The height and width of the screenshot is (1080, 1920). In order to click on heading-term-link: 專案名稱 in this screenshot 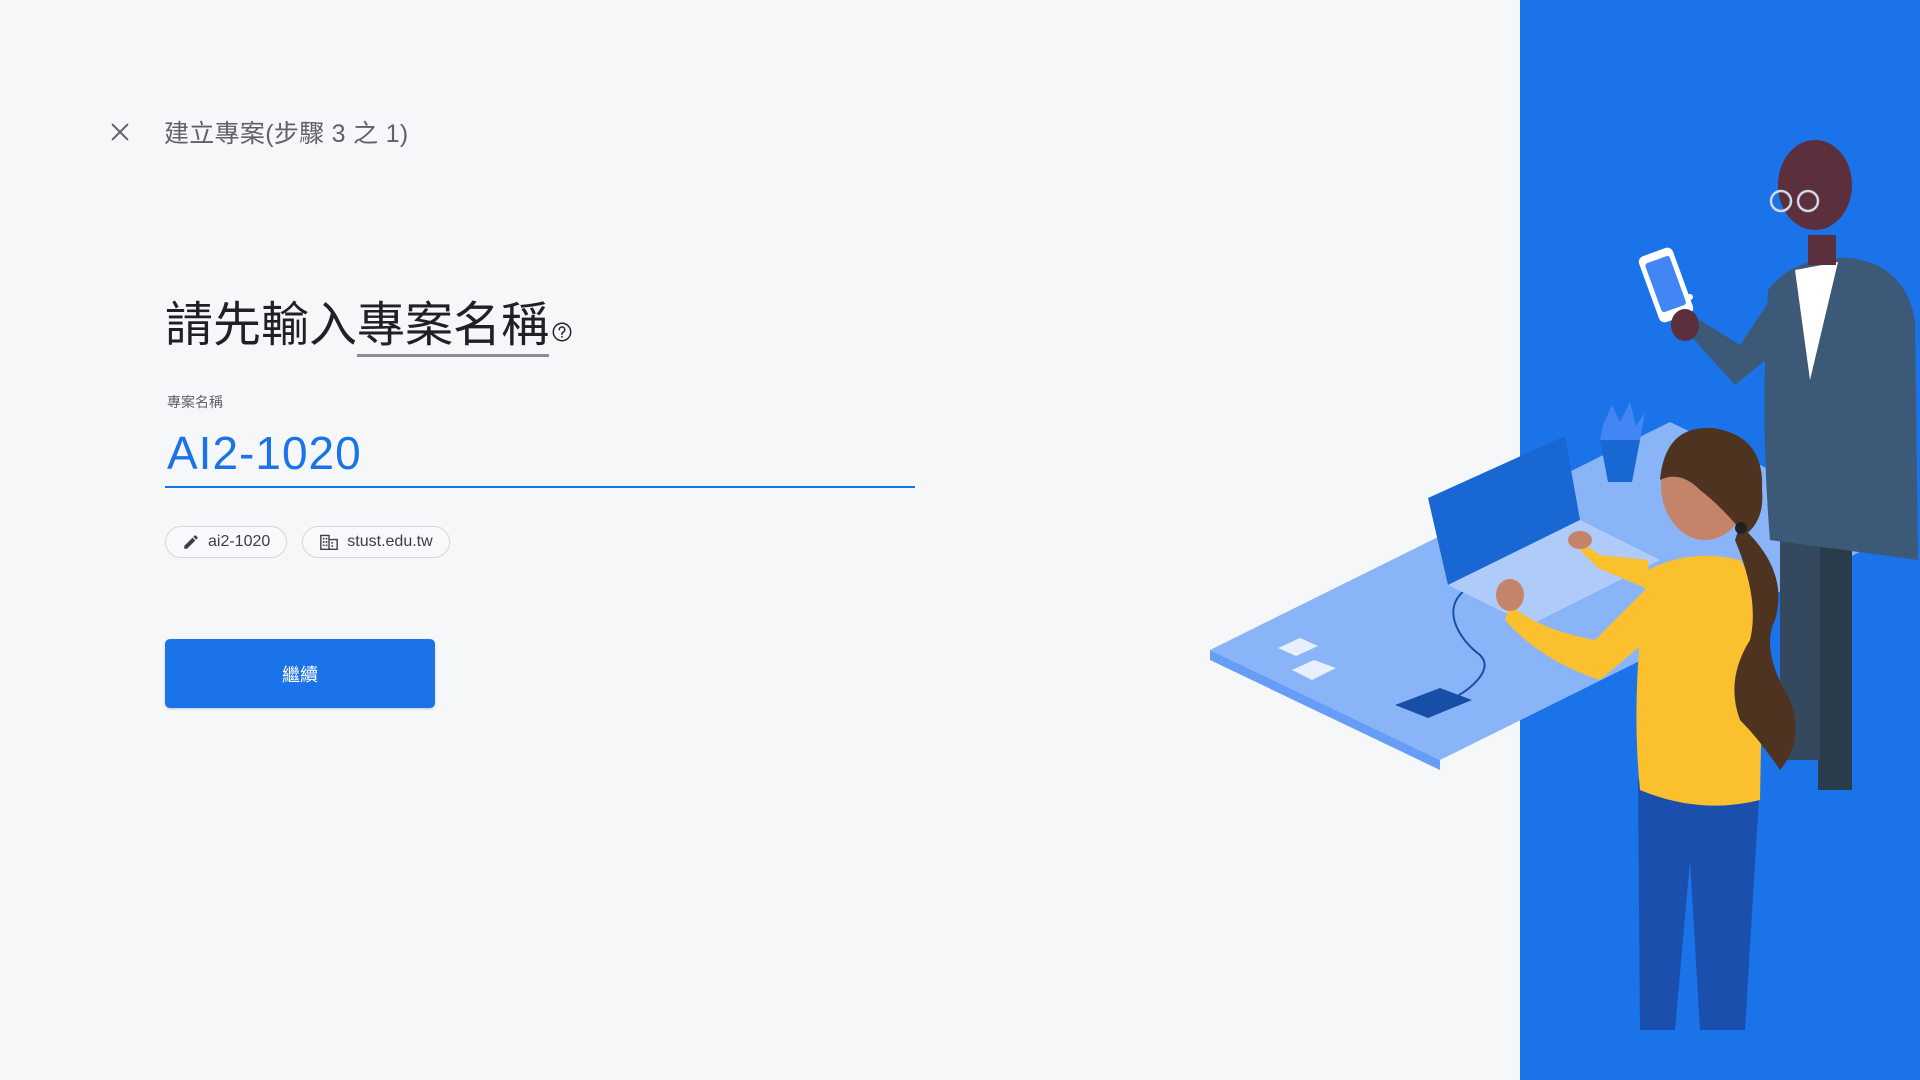, I will do `click(453, 327)`.